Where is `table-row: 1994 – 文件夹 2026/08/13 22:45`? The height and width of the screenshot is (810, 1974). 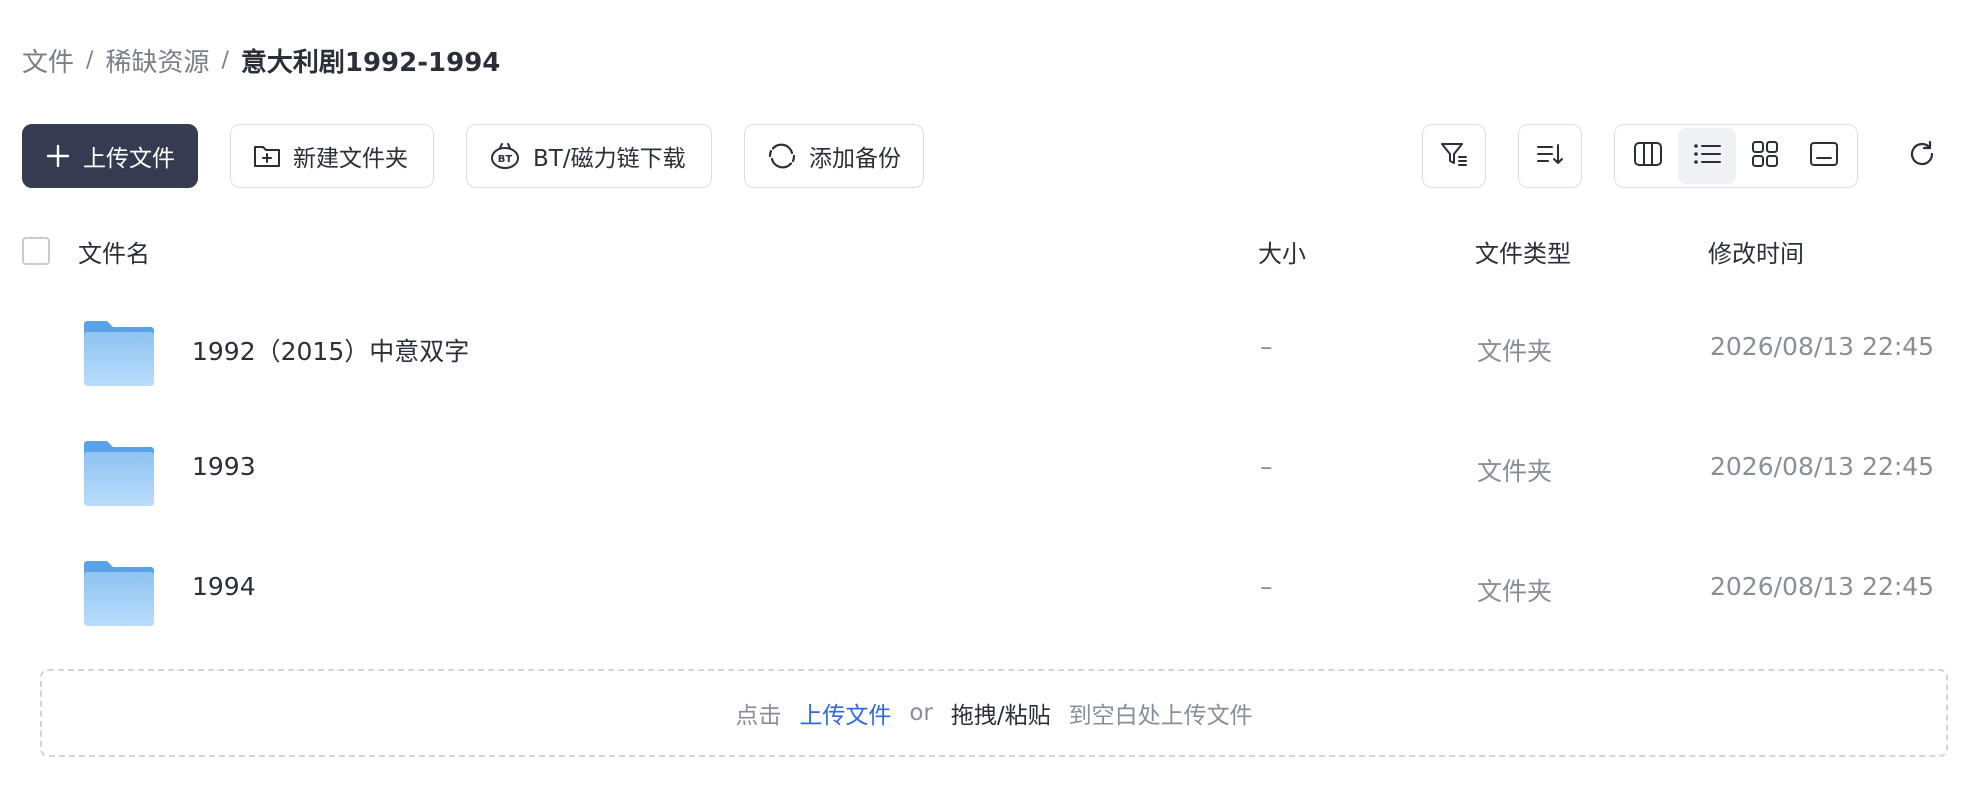 table-row: 1994 – 文件夹 2026/08/13 22:45 is located at coordinates (987, 591).